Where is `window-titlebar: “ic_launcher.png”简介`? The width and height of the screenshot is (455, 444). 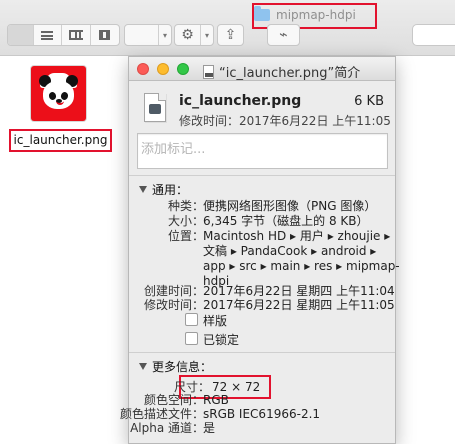 window-titlebar: “ic_launcher.png”简介 is located at coordinates (262, 69).